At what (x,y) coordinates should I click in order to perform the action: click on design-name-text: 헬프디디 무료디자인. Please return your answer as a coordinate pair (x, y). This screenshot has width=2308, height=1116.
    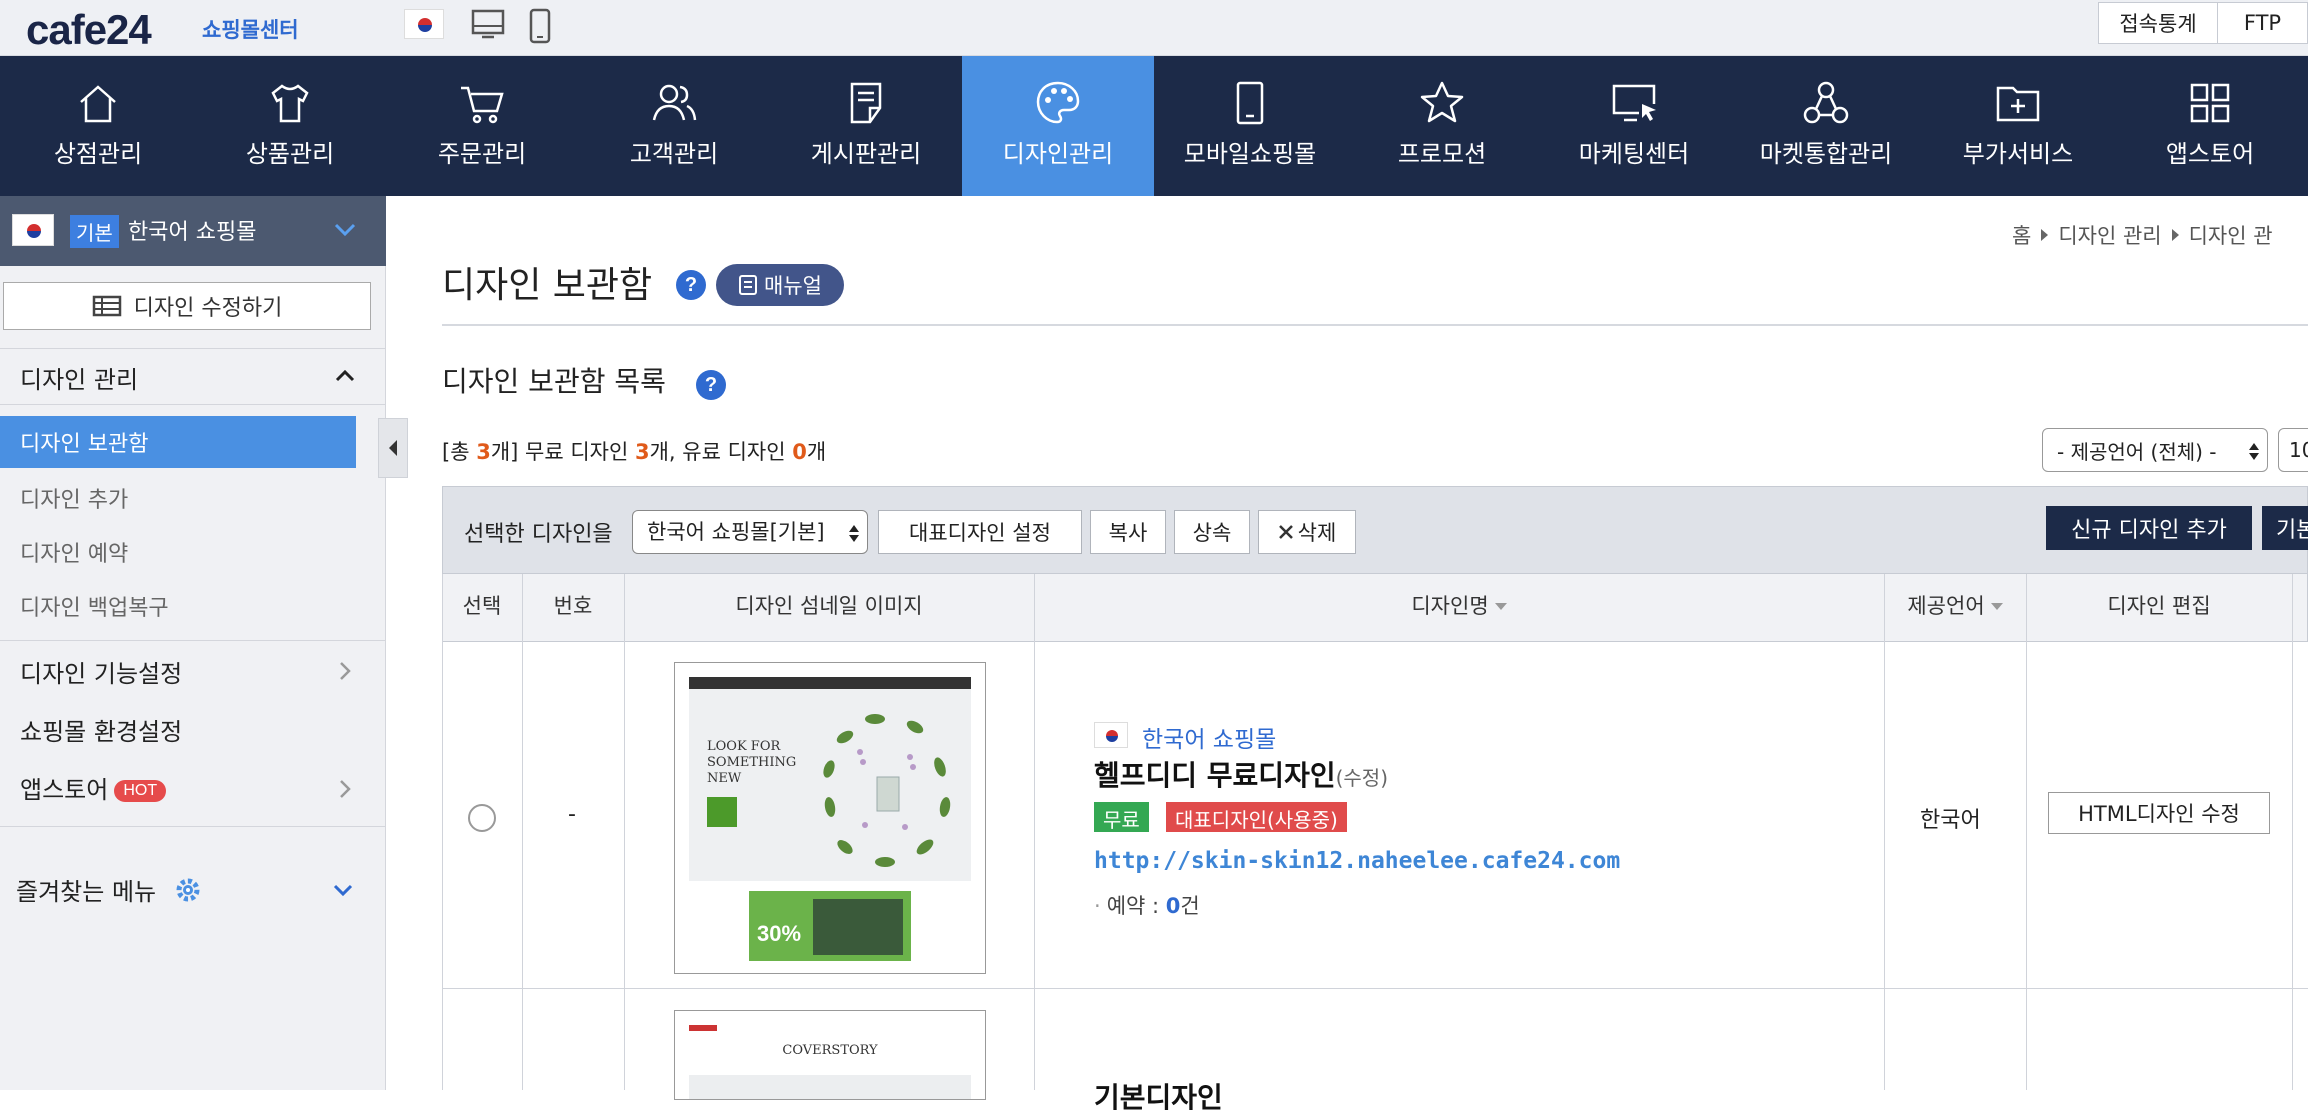
    Looking at the image, I should click on (1215, 775).